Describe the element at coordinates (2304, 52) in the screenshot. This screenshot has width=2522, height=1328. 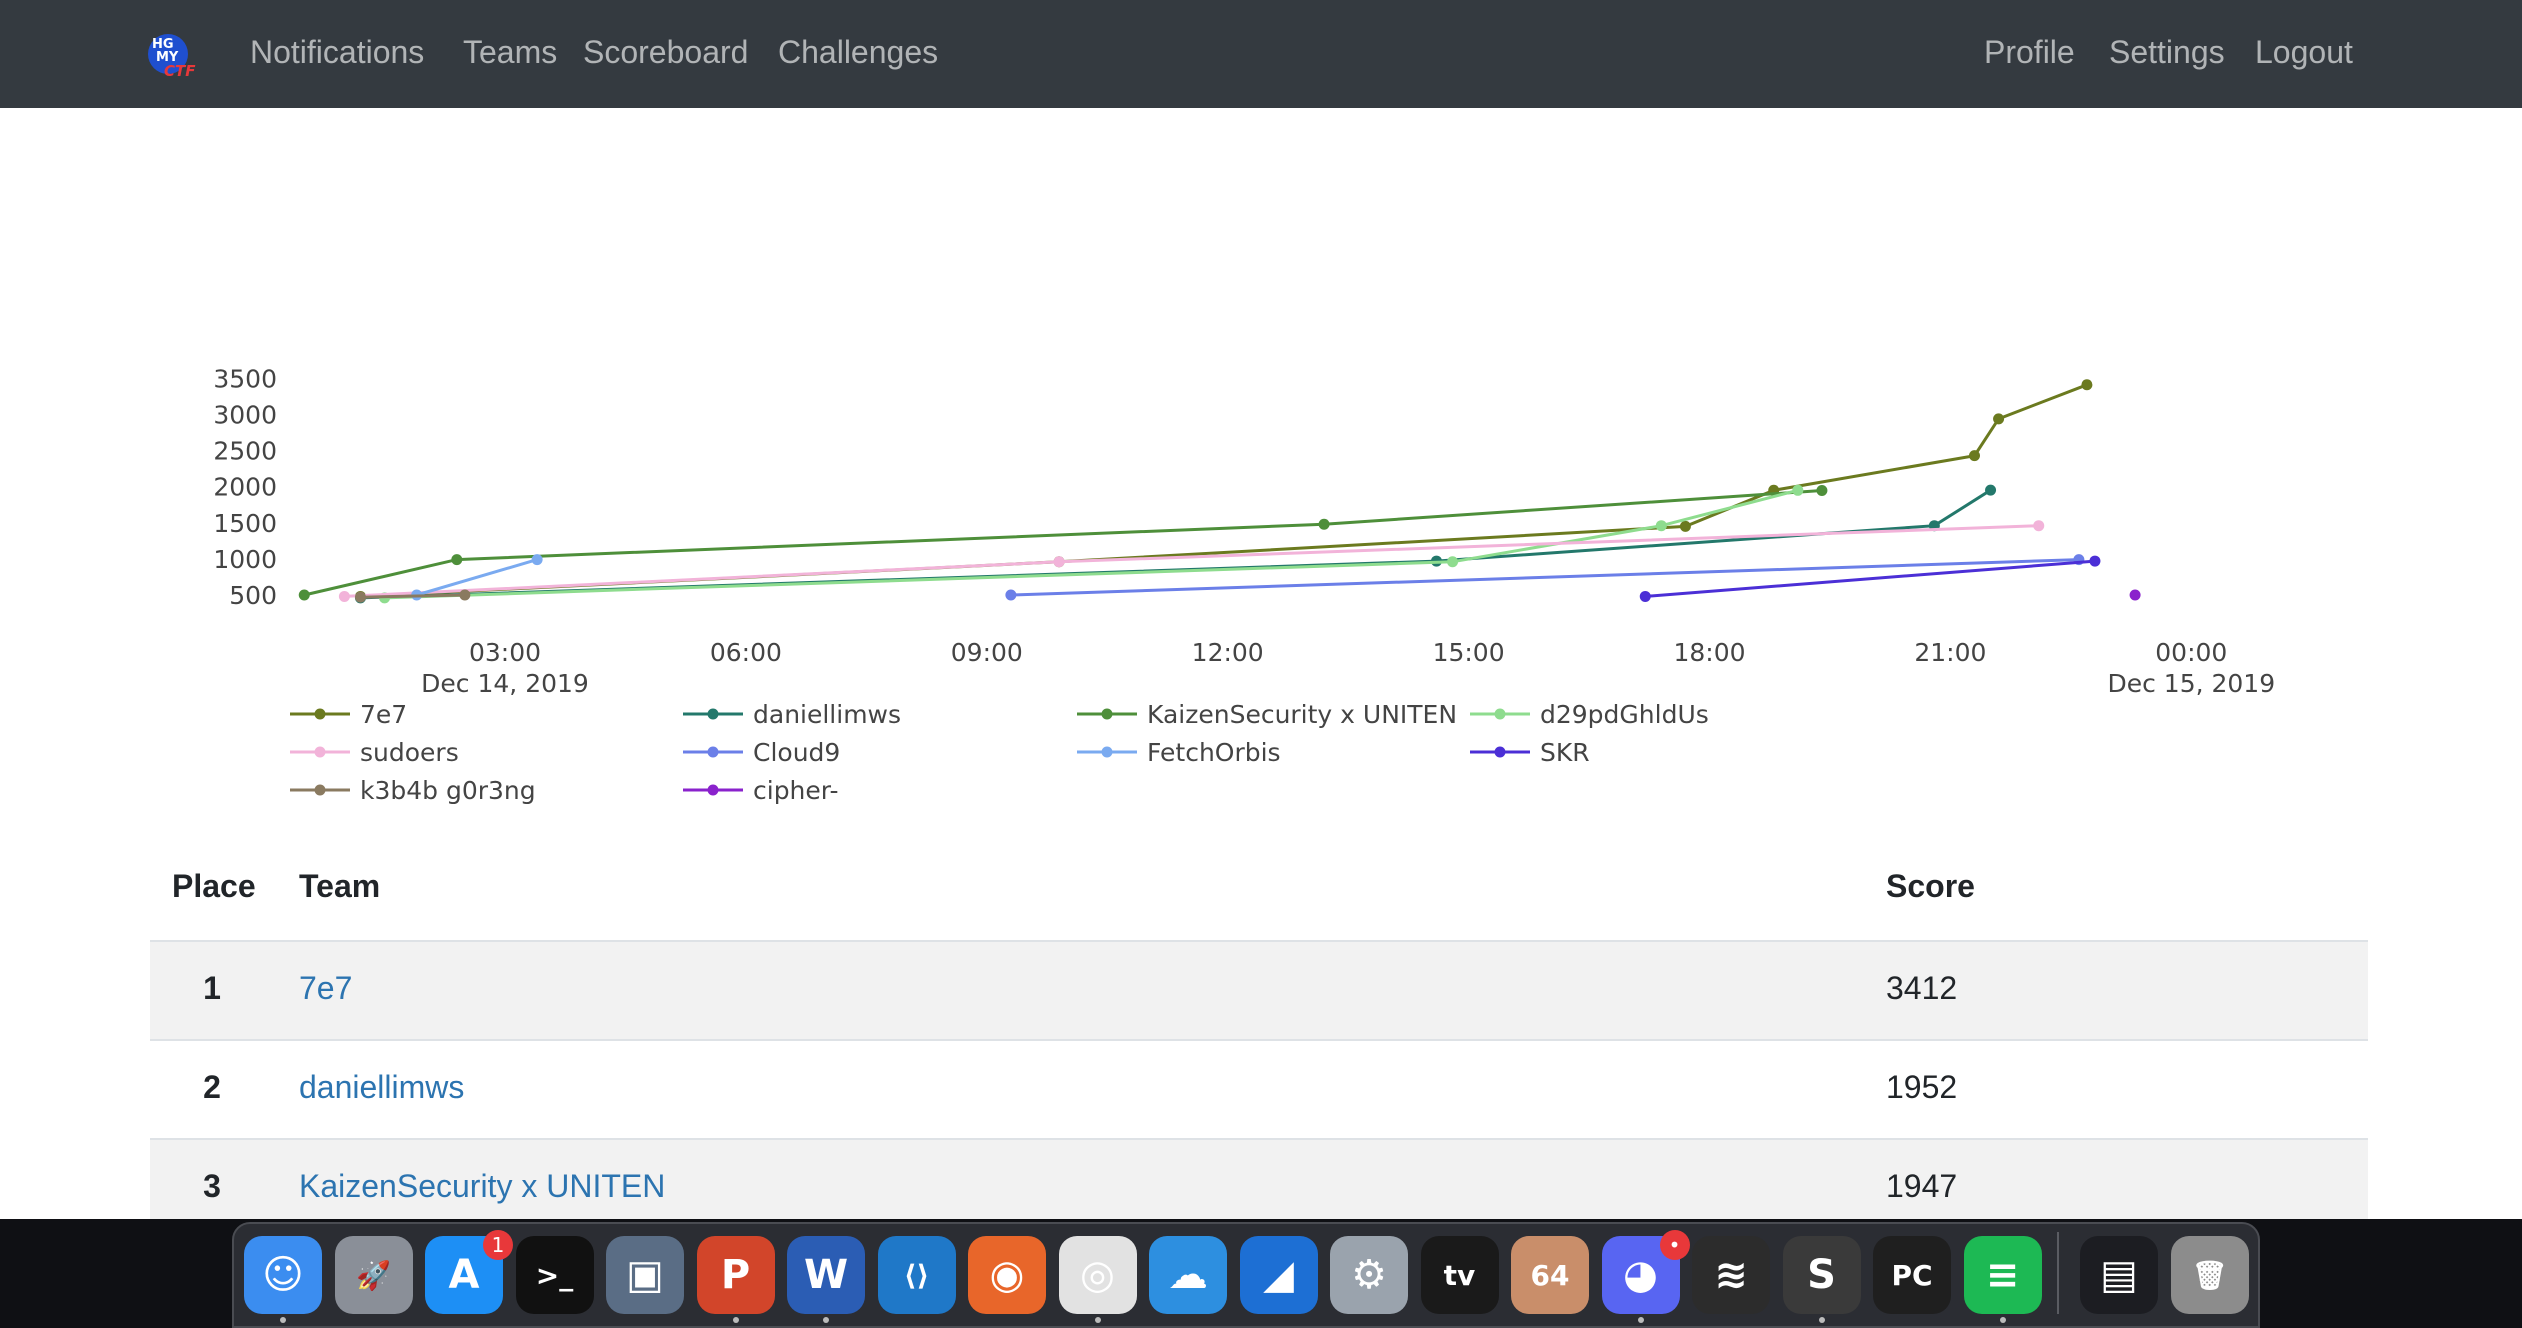
I see `nav-logout: Logout` at that location.